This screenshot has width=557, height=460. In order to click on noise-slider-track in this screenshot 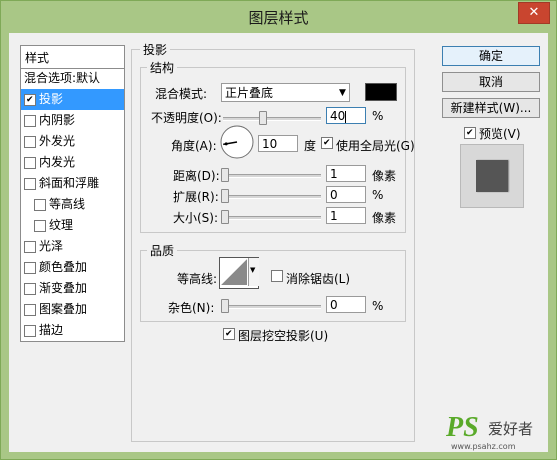, I will do `click(272, 307)`.